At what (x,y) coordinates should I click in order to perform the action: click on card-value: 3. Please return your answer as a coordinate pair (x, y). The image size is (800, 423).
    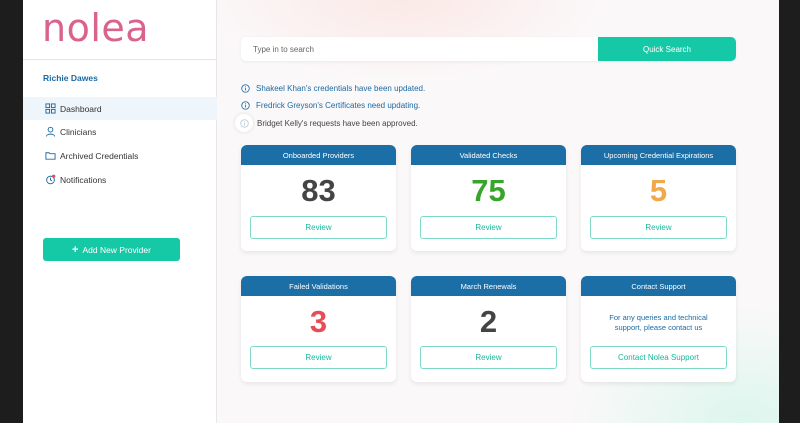
    Looking at the image, I should click on (318, 321).